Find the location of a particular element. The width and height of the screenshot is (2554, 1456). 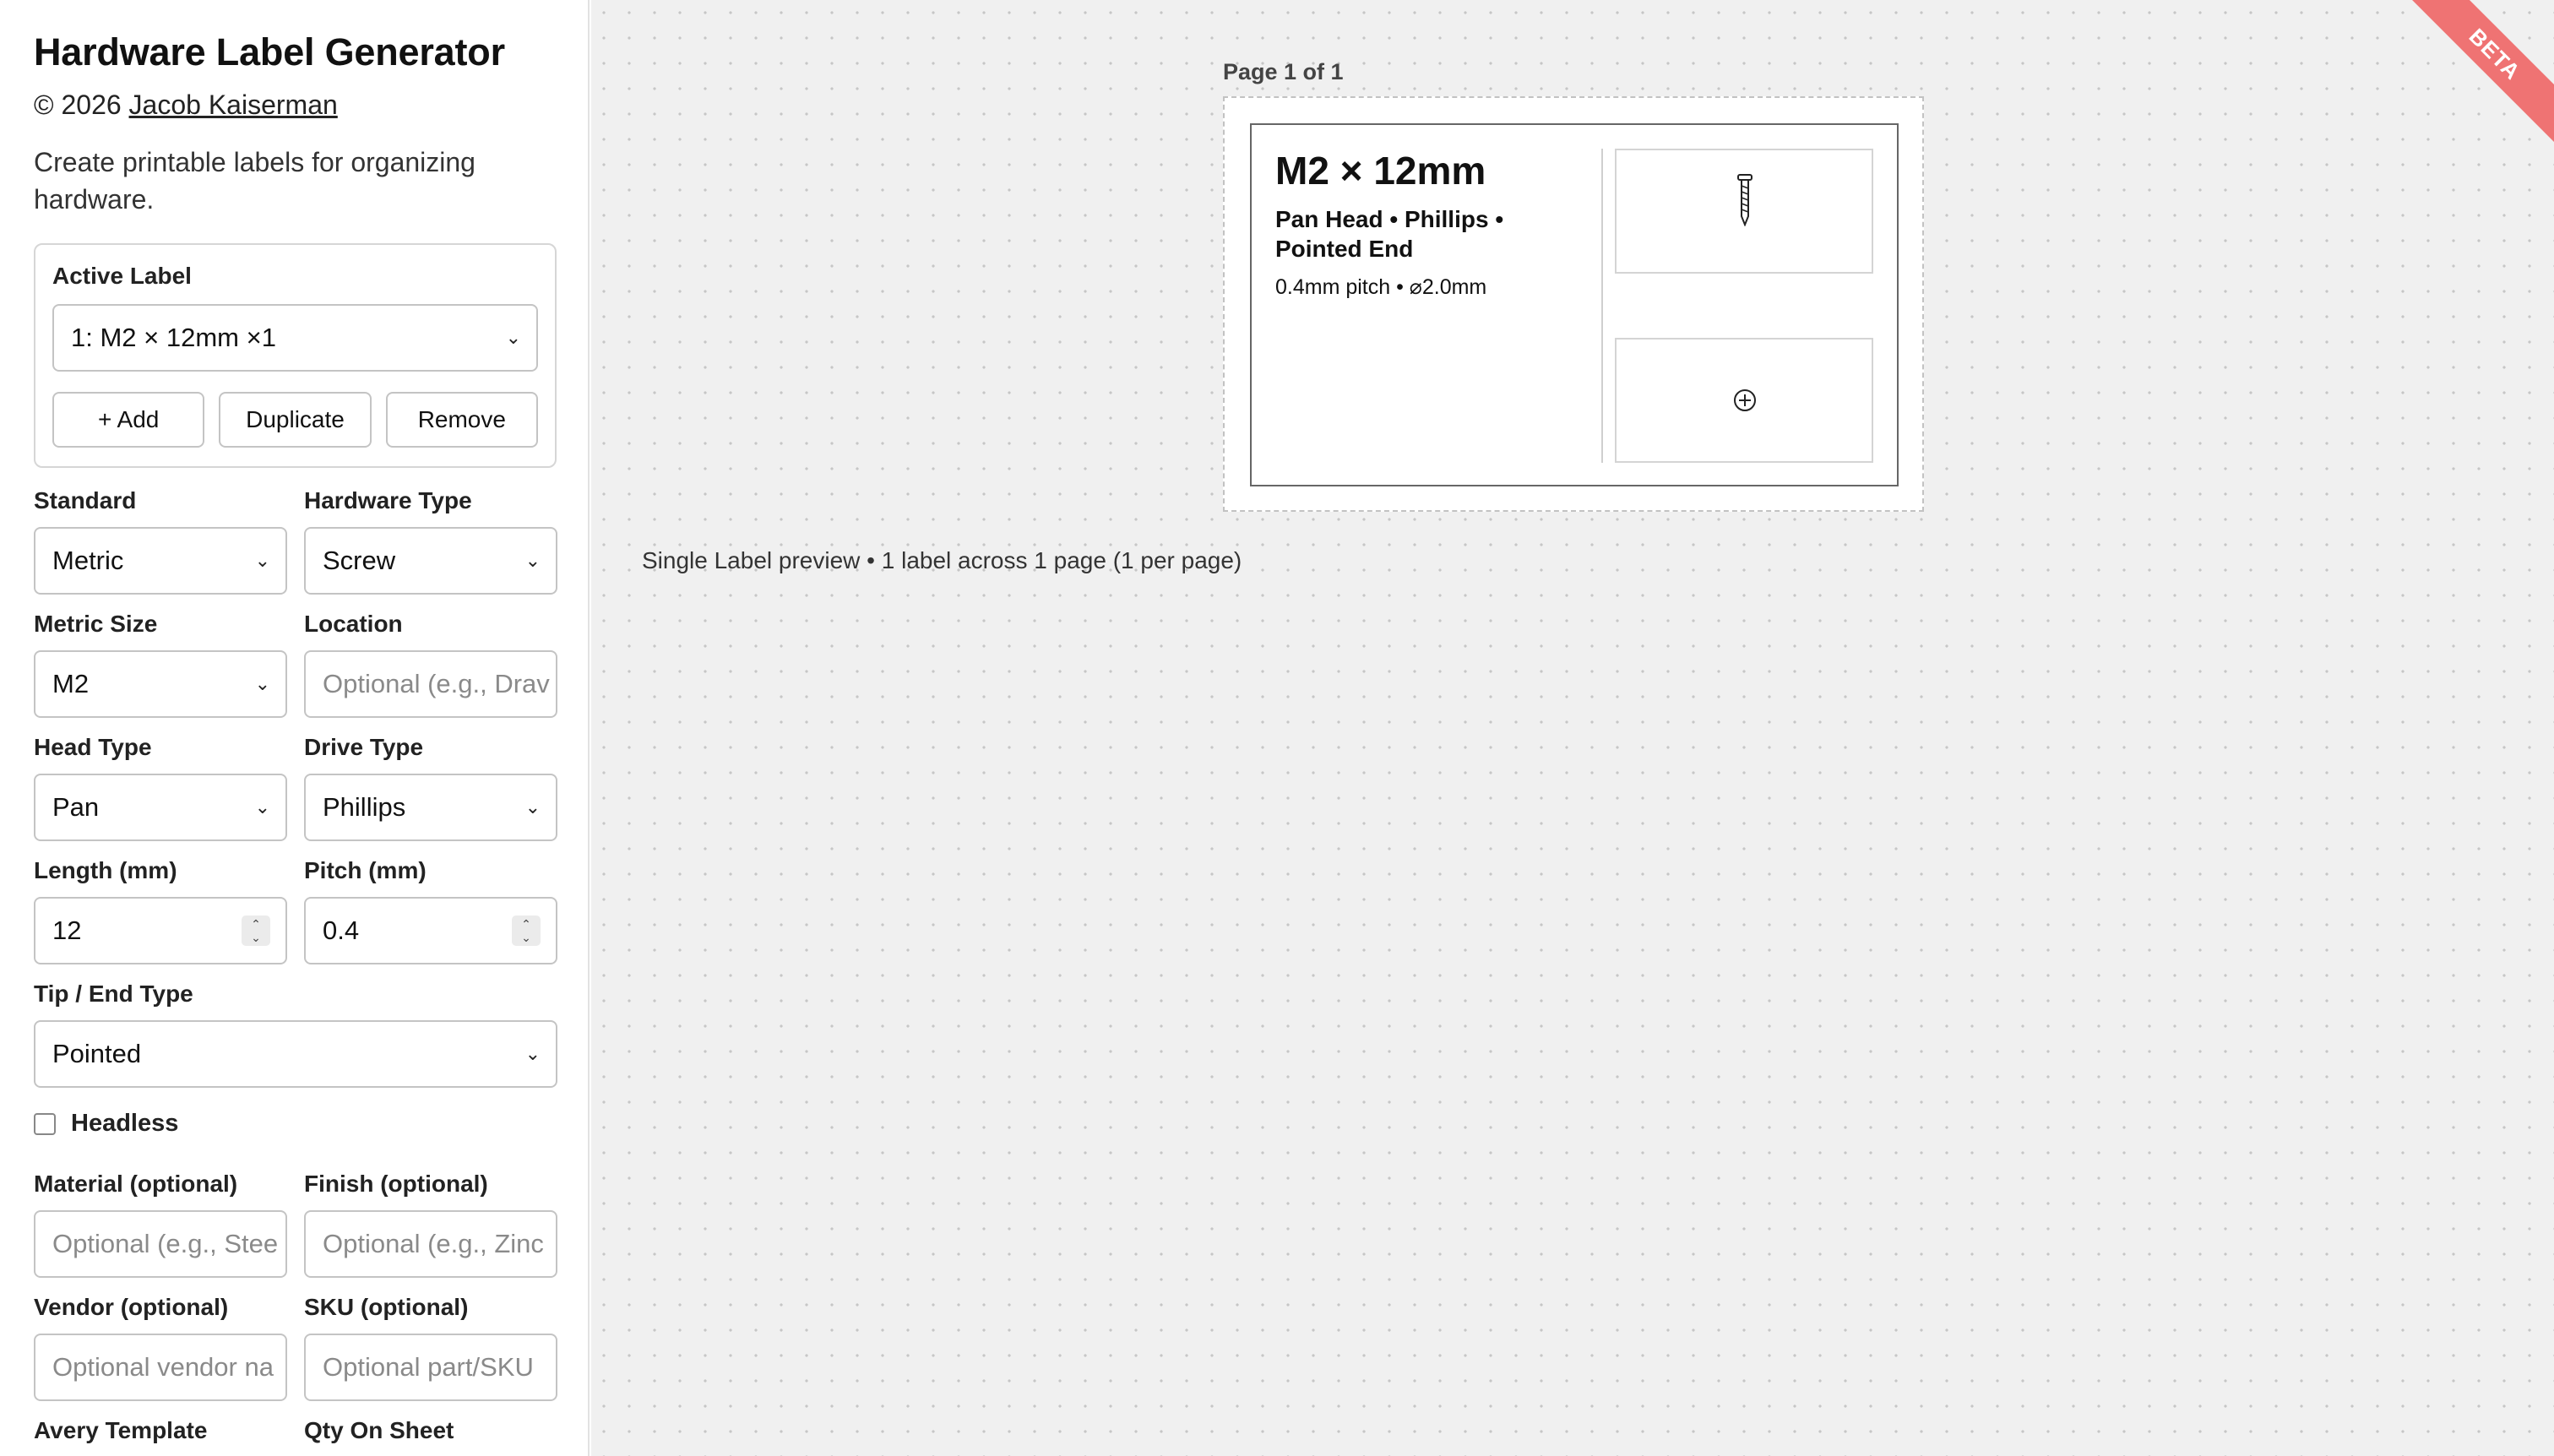

tip-type-label: Tip / End Type is located at coordinates (113, 994).